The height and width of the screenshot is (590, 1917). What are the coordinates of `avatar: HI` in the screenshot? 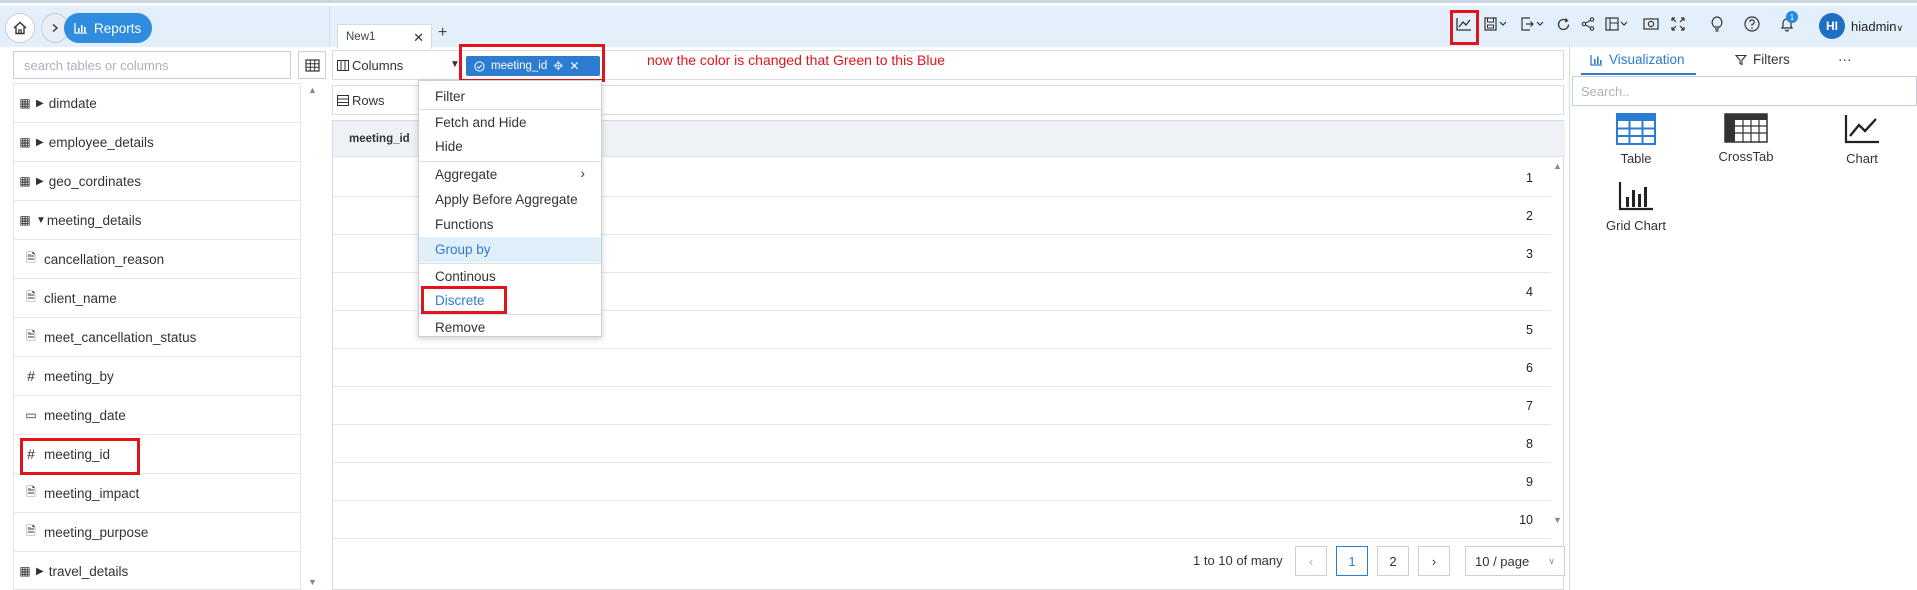 It's located at (1832, 26).